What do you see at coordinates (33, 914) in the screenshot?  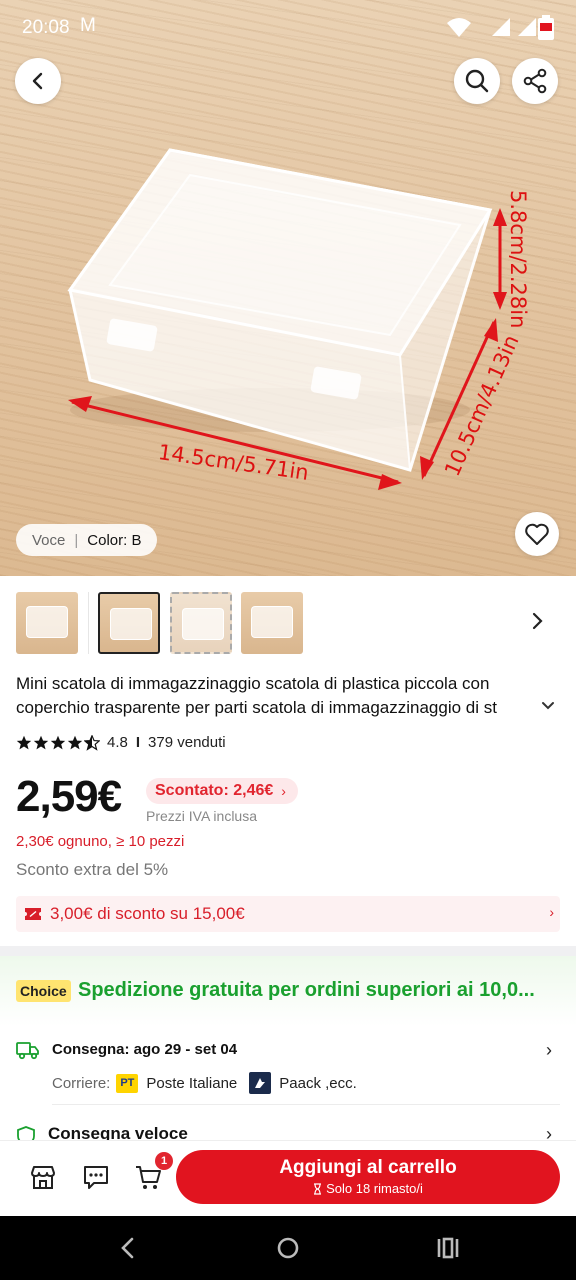 I see `coupon-icon` at bounding box center [33, 914].